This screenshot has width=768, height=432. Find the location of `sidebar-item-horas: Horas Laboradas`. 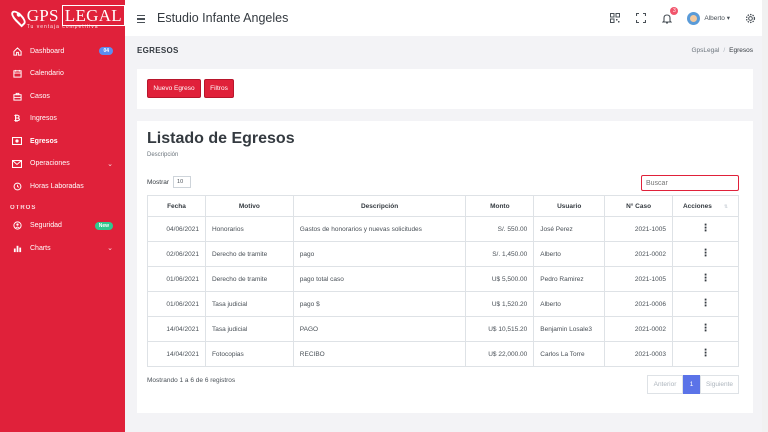

sidebar-item-horas: Horas Laboradas is located at coordinates (62, 186).